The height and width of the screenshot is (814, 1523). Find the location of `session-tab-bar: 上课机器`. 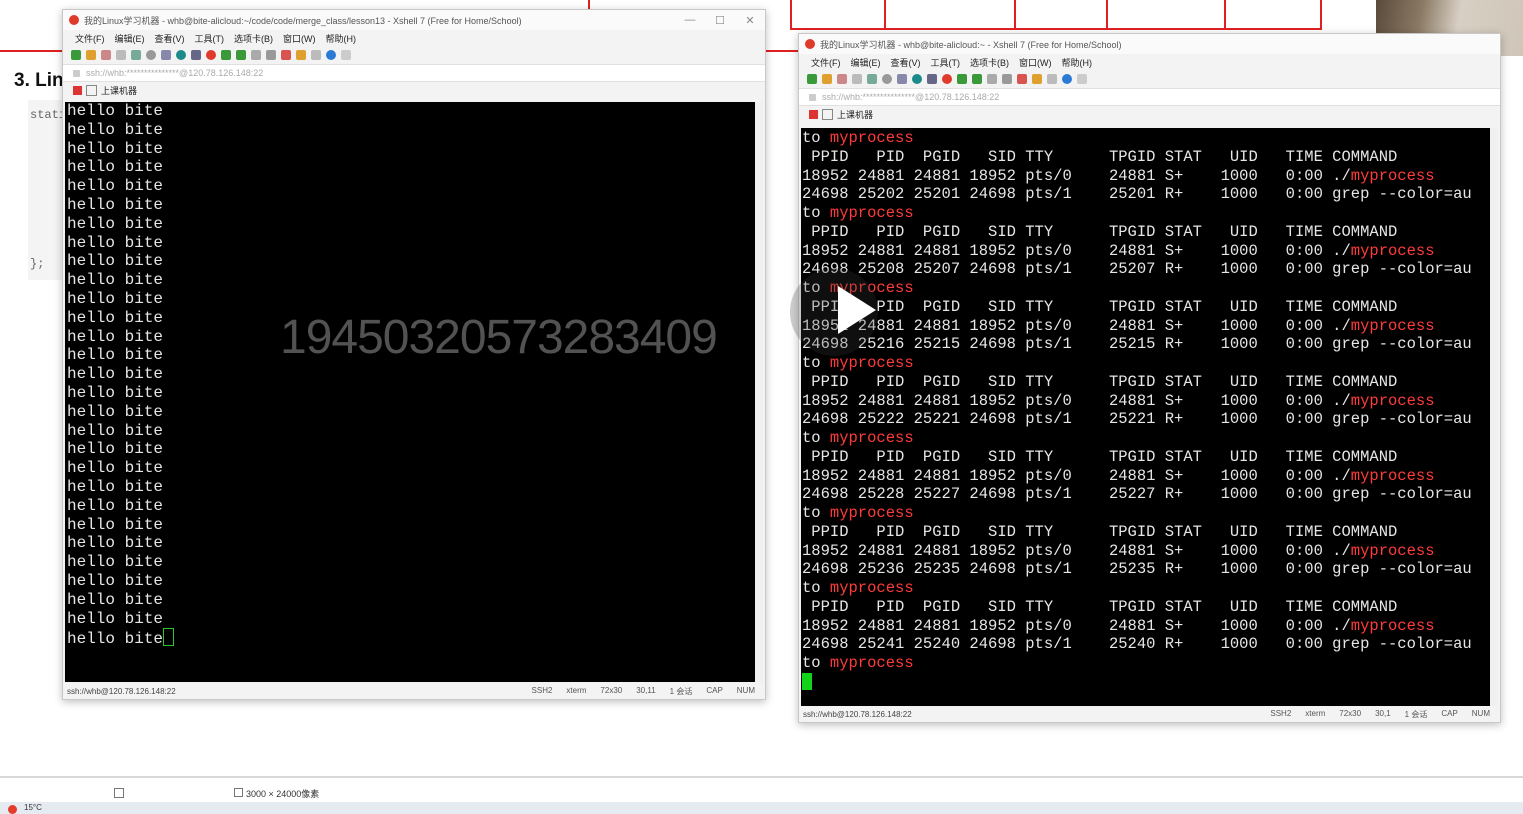

session-tab-bar: 上课机器 is located at coordinates (414, 90).